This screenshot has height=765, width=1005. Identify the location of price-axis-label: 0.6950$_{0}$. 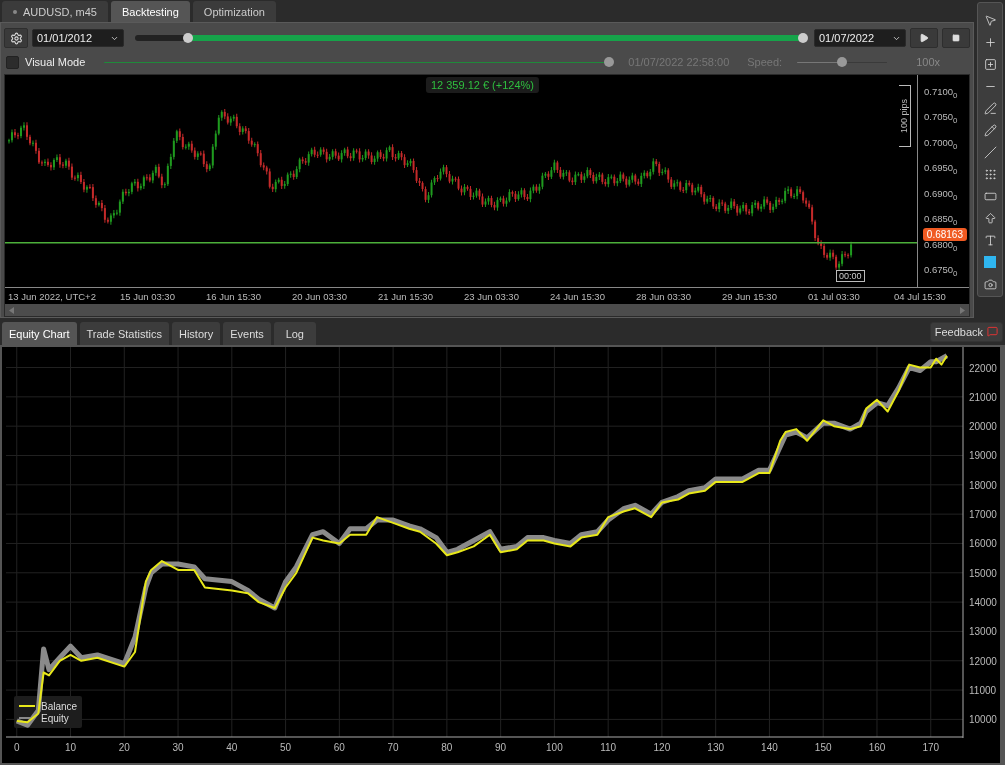
(941, 169).